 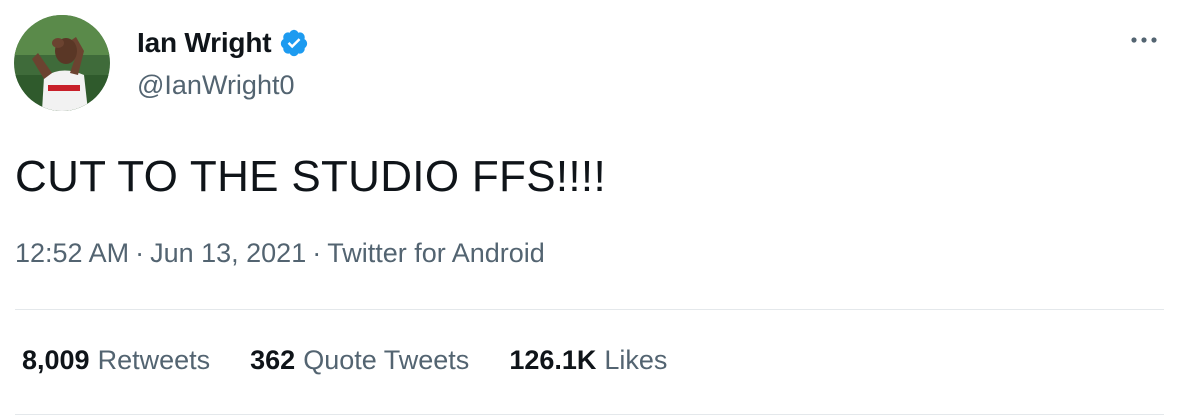 I want to click on tweet-date: Jun 13, 2021, so click(x=228, y=253).